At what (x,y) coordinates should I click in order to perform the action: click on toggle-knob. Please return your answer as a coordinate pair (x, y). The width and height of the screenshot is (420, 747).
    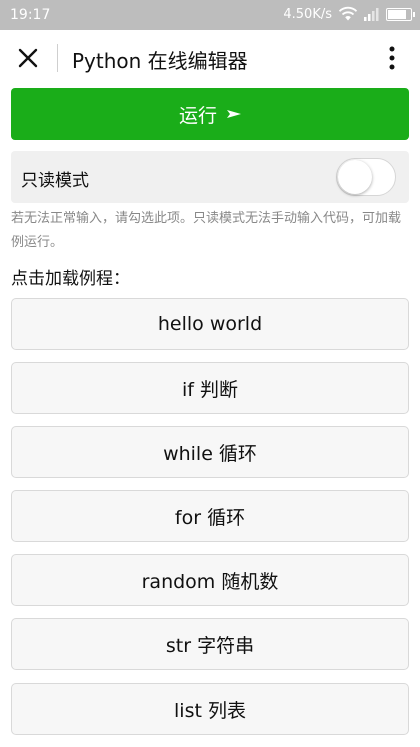
    Looking at the image, I should click on (355, 177).